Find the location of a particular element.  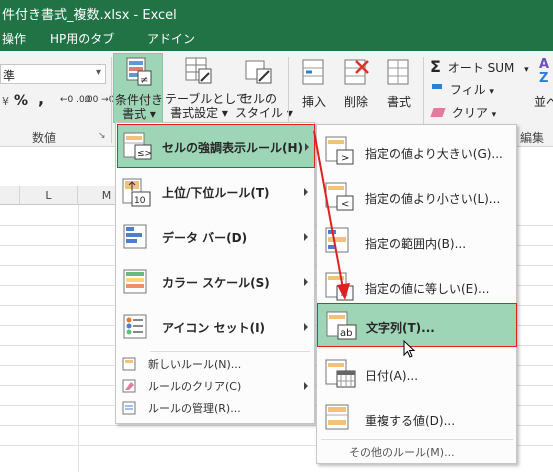

eraser-icon is located at coordinates (438, 112).